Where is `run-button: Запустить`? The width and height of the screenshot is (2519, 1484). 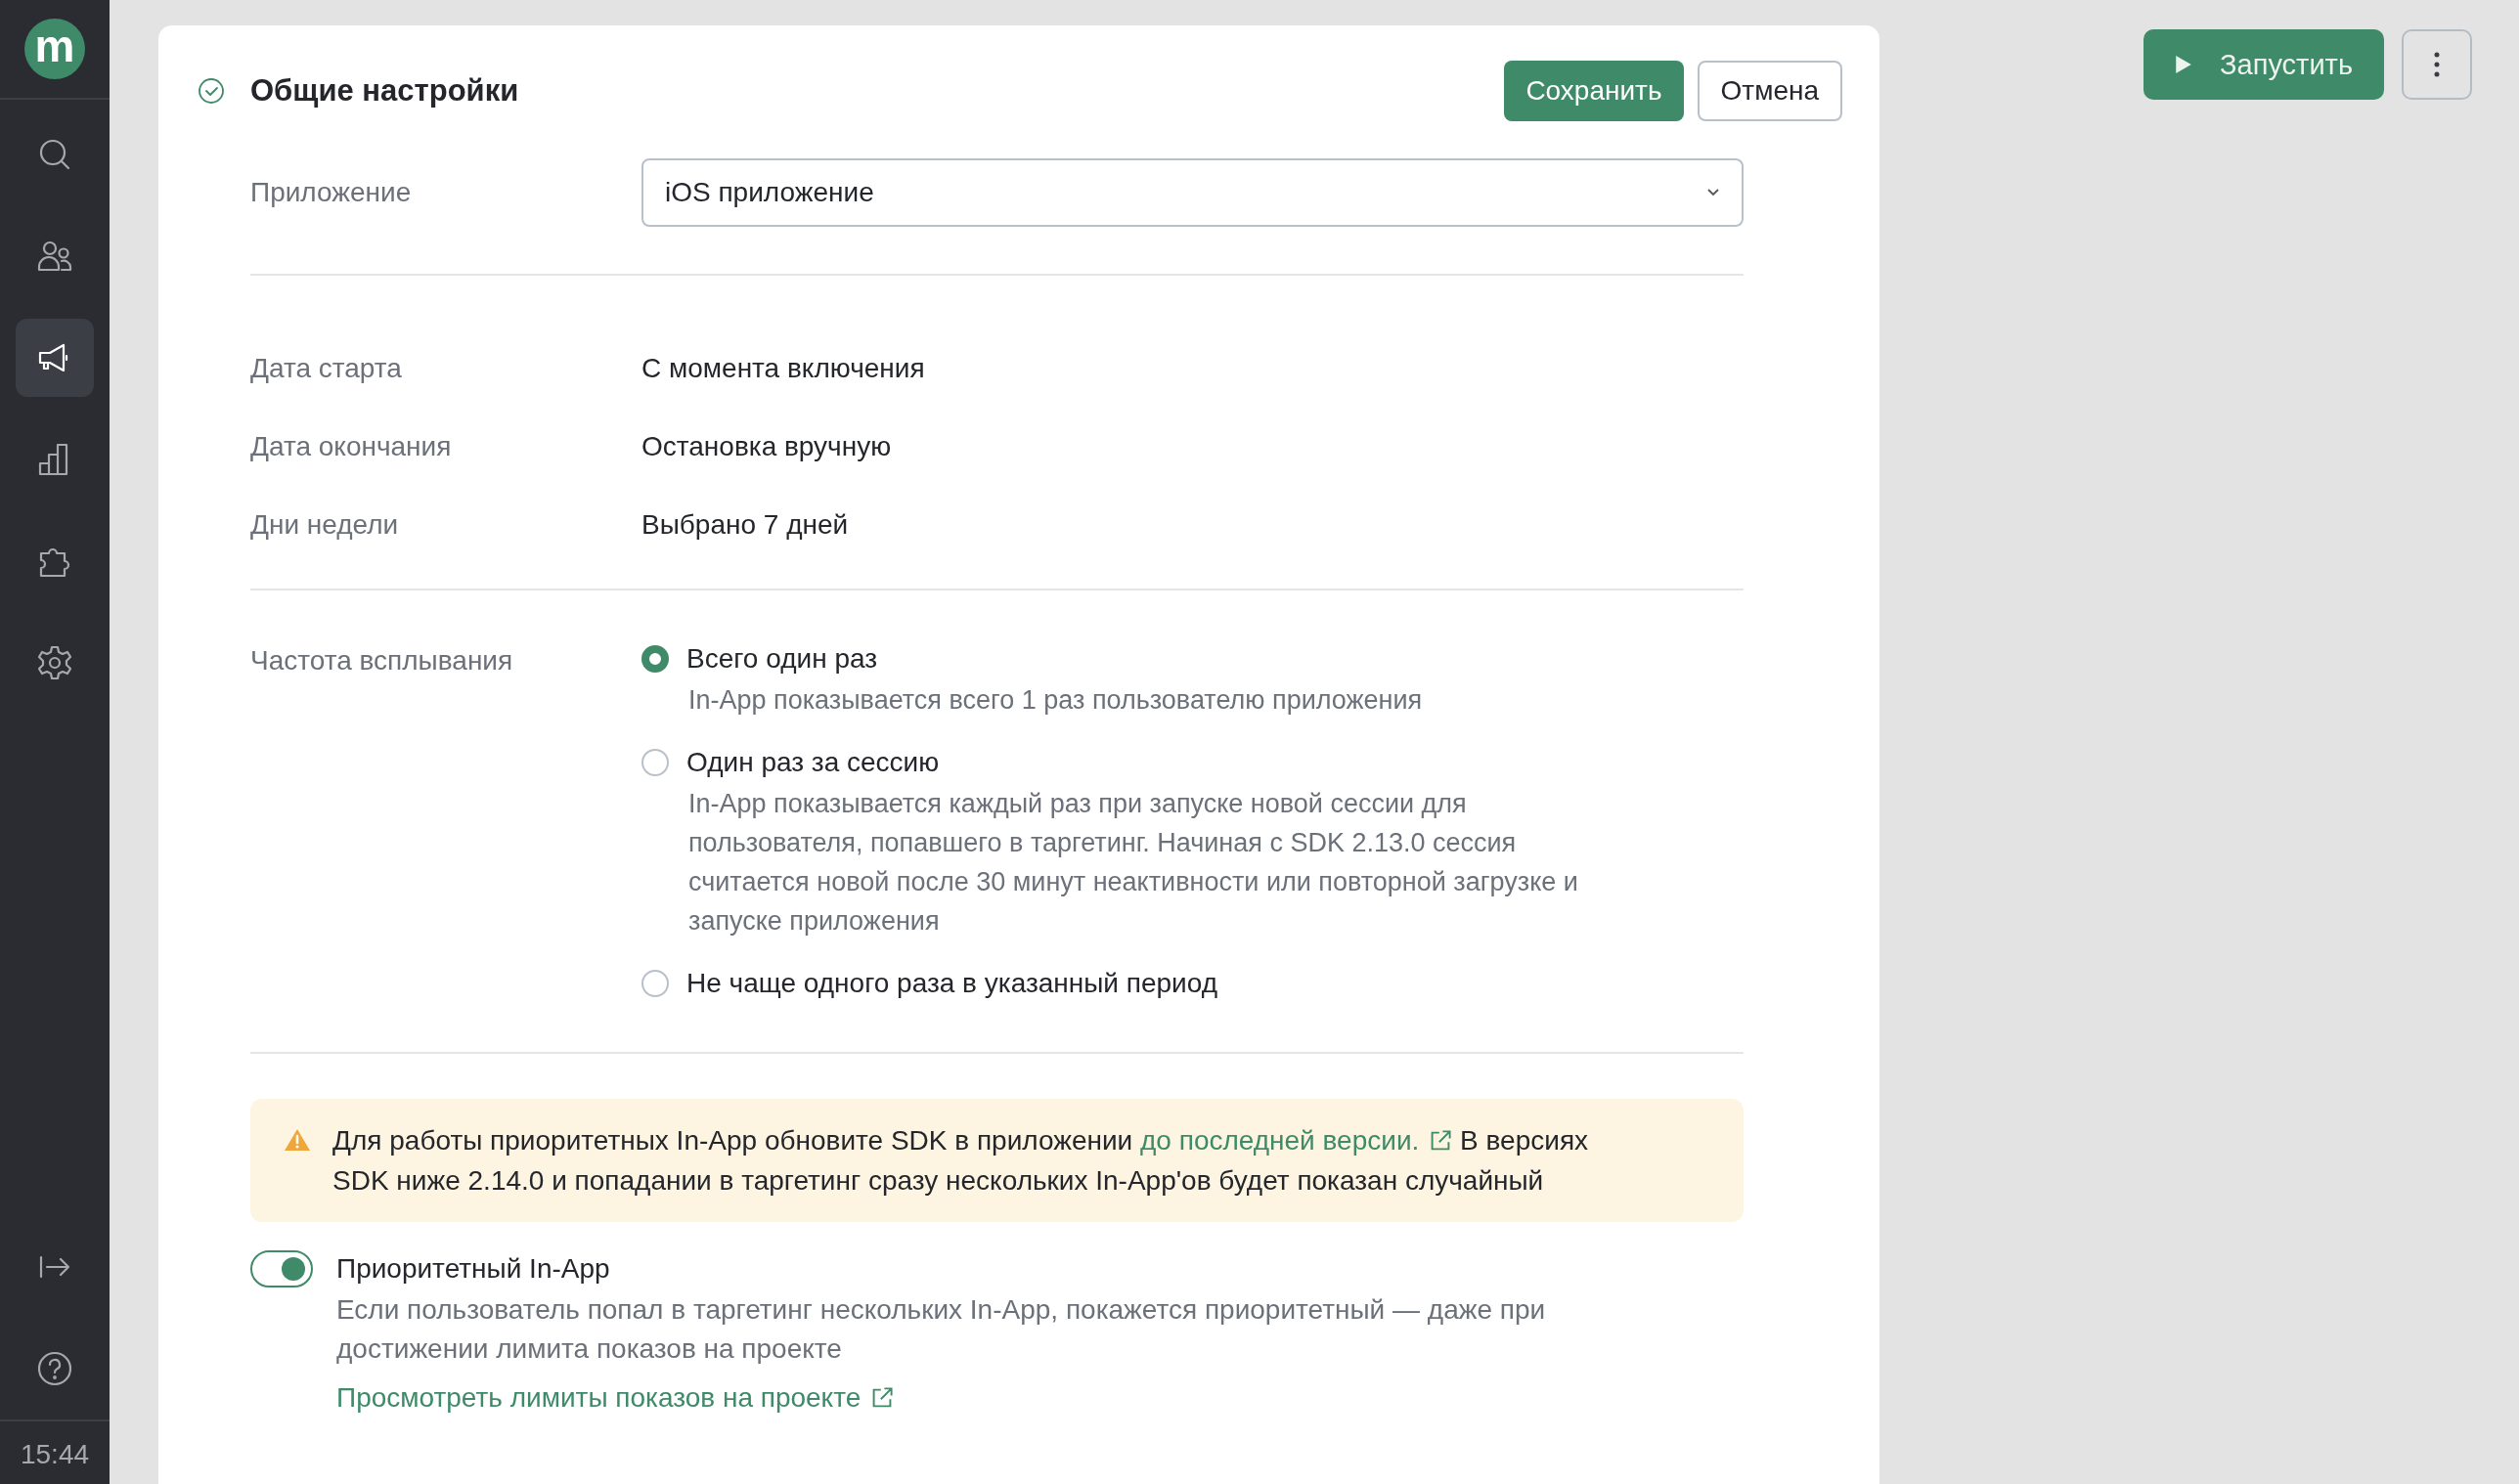
run-button: Запустить is located at coordinates (2263, 64).